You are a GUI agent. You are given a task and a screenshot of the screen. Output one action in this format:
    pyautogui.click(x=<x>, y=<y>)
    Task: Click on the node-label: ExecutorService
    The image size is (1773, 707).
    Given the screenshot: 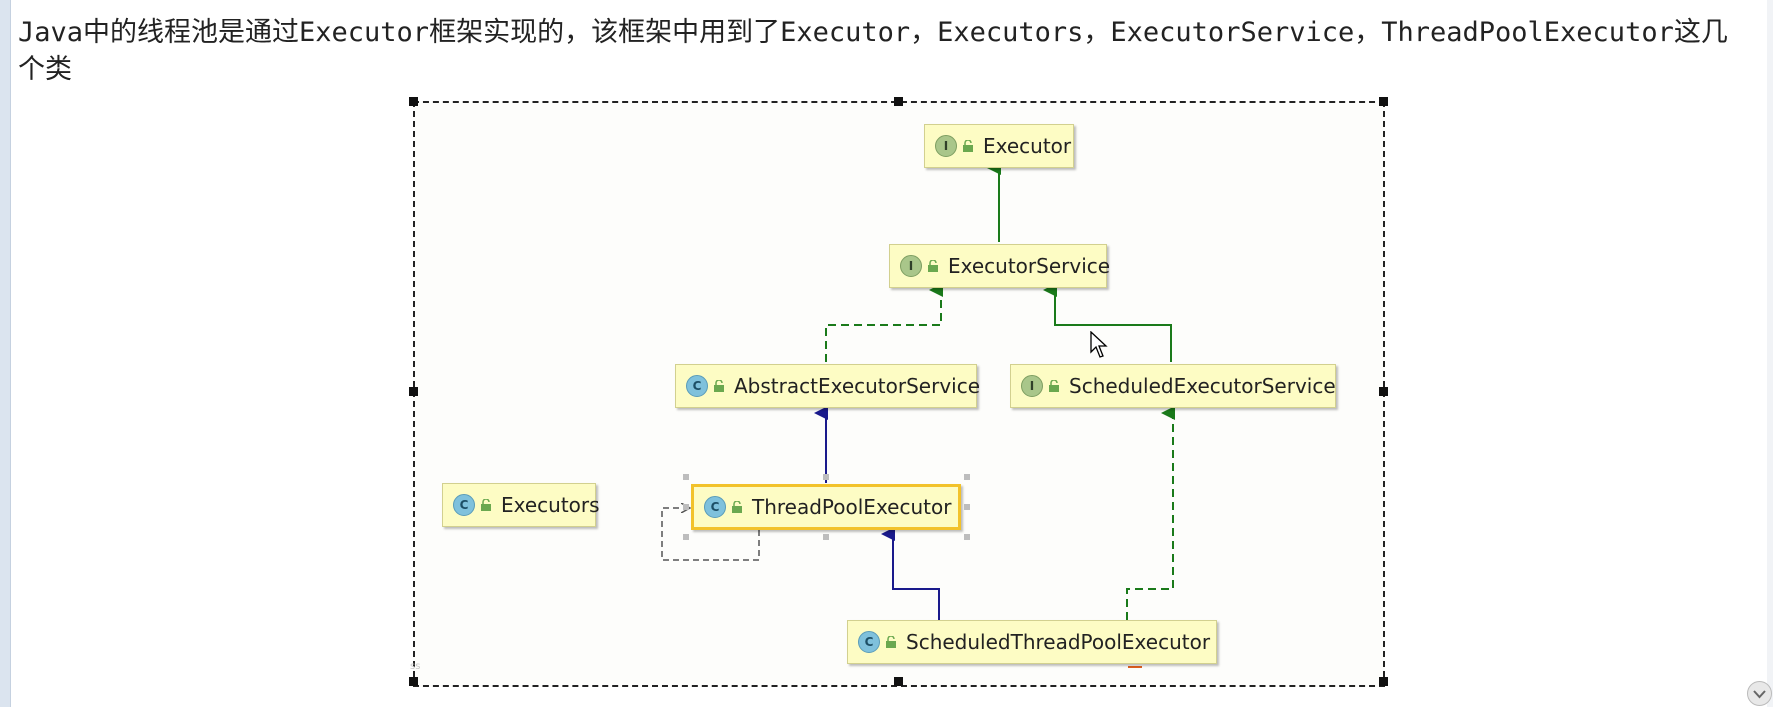 What is the action you would take?
    pyautogui.click(x=1029, y=266)
    